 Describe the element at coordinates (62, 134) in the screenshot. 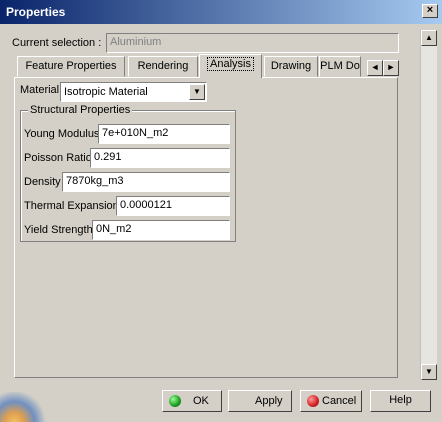

I see `young-modulus-label: Young Modulus` at that location.